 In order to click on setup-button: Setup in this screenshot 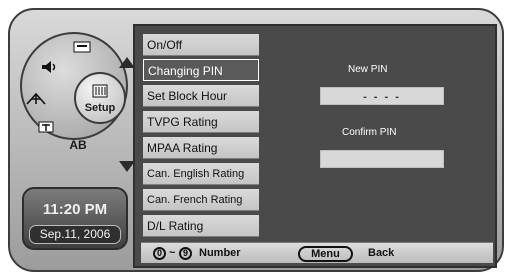, I will do `click(100, 98)`.